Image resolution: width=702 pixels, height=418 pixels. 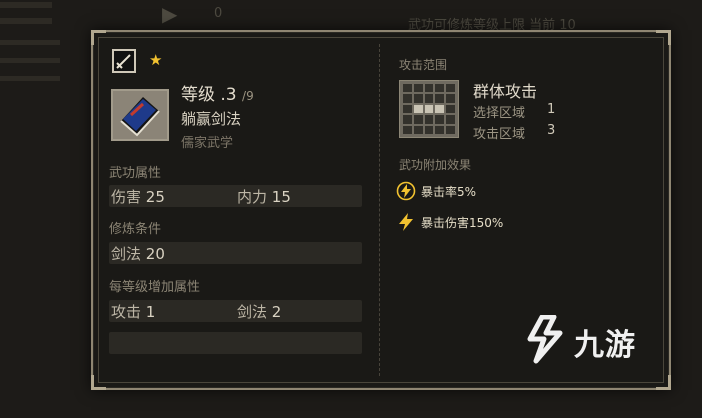 I want to click on skill-name: 躺赢剑法, so click(x=211, y=119).